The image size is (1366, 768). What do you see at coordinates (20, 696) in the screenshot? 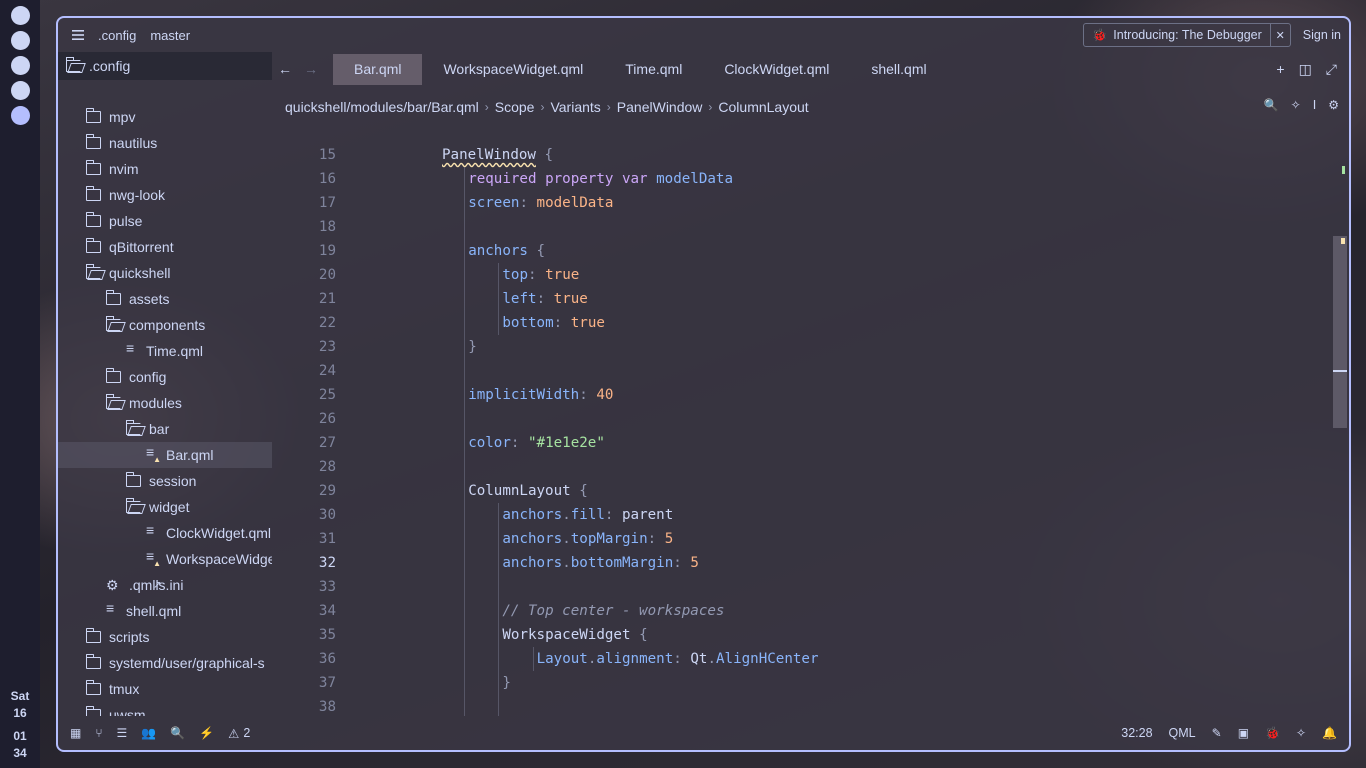
I see `clock-day: Sat` at bounding box center [20, 696].